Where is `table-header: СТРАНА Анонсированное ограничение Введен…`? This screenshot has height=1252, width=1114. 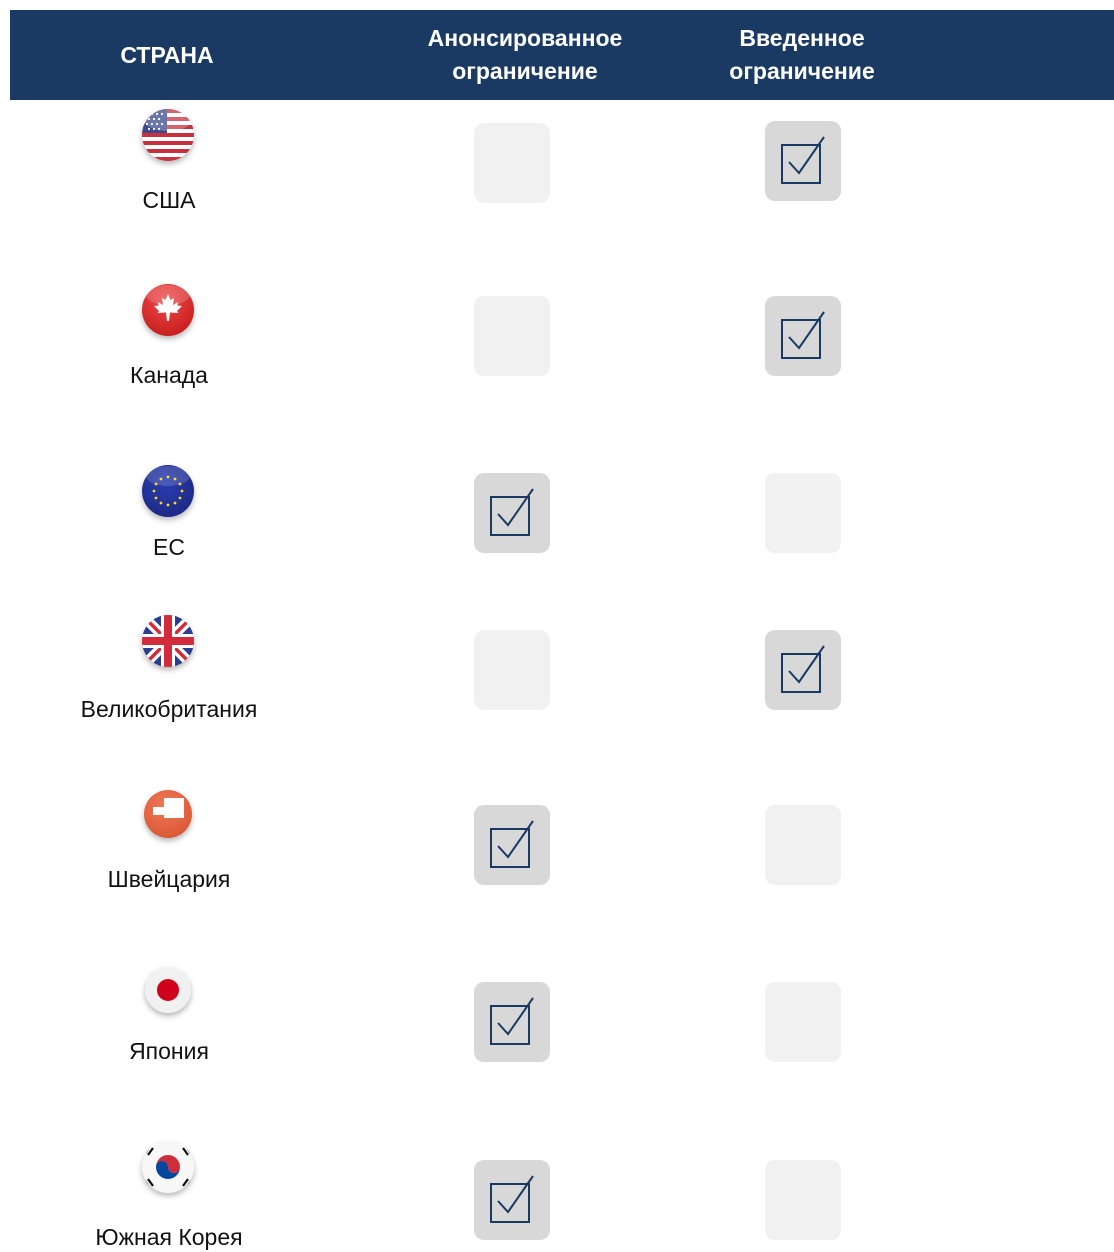 table-header: СТРАНА Анонсированное ограничение Введен… is located at coordinates (562, 55).